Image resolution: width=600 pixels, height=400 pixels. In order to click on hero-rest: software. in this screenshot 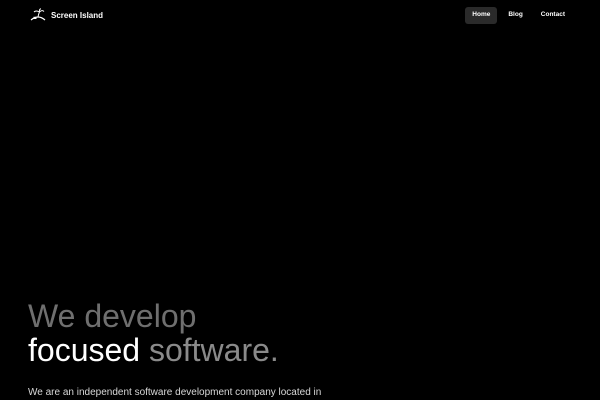, I will do `click(209, 350)`.